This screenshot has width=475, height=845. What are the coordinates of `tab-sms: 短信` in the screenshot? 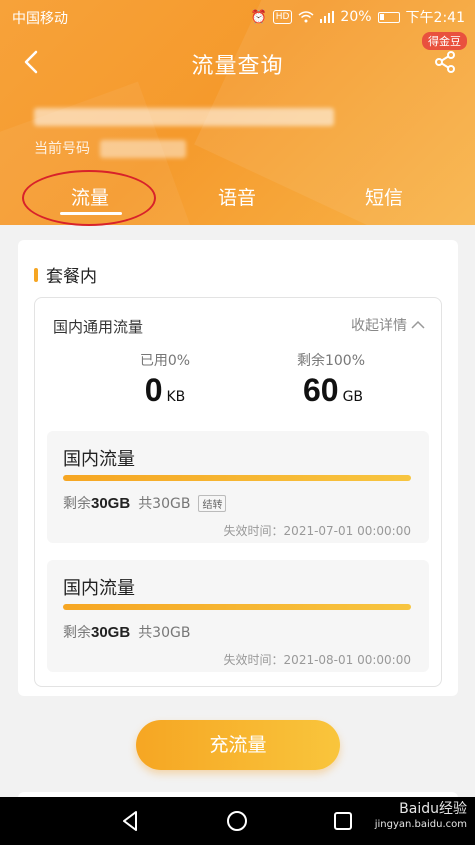 It's located at (384, 196).